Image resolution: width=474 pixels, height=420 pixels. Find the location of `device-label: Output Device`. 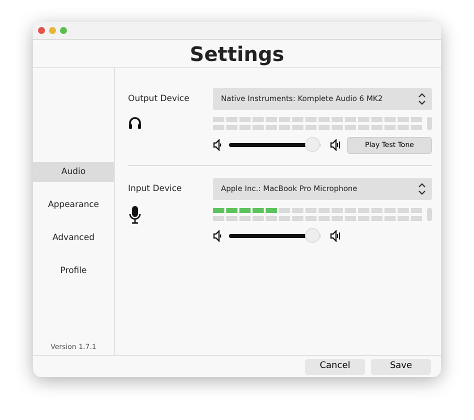

device-label: Output Device is located at coordinates (159, 99).